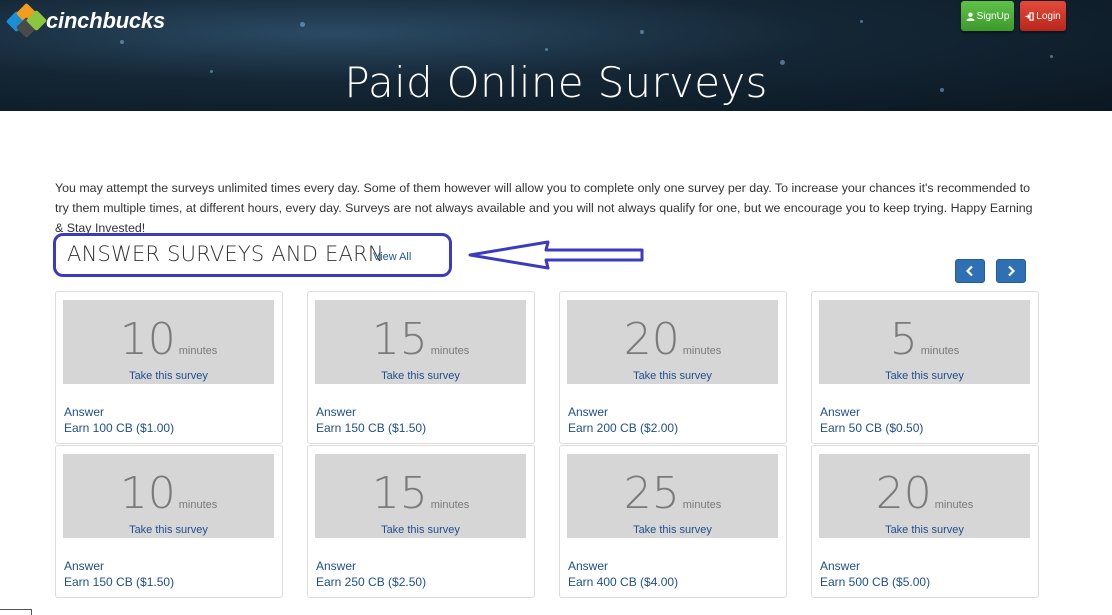  I want to click on survey-reward: Earn 100 CB ($1.00), so click(119, 428).